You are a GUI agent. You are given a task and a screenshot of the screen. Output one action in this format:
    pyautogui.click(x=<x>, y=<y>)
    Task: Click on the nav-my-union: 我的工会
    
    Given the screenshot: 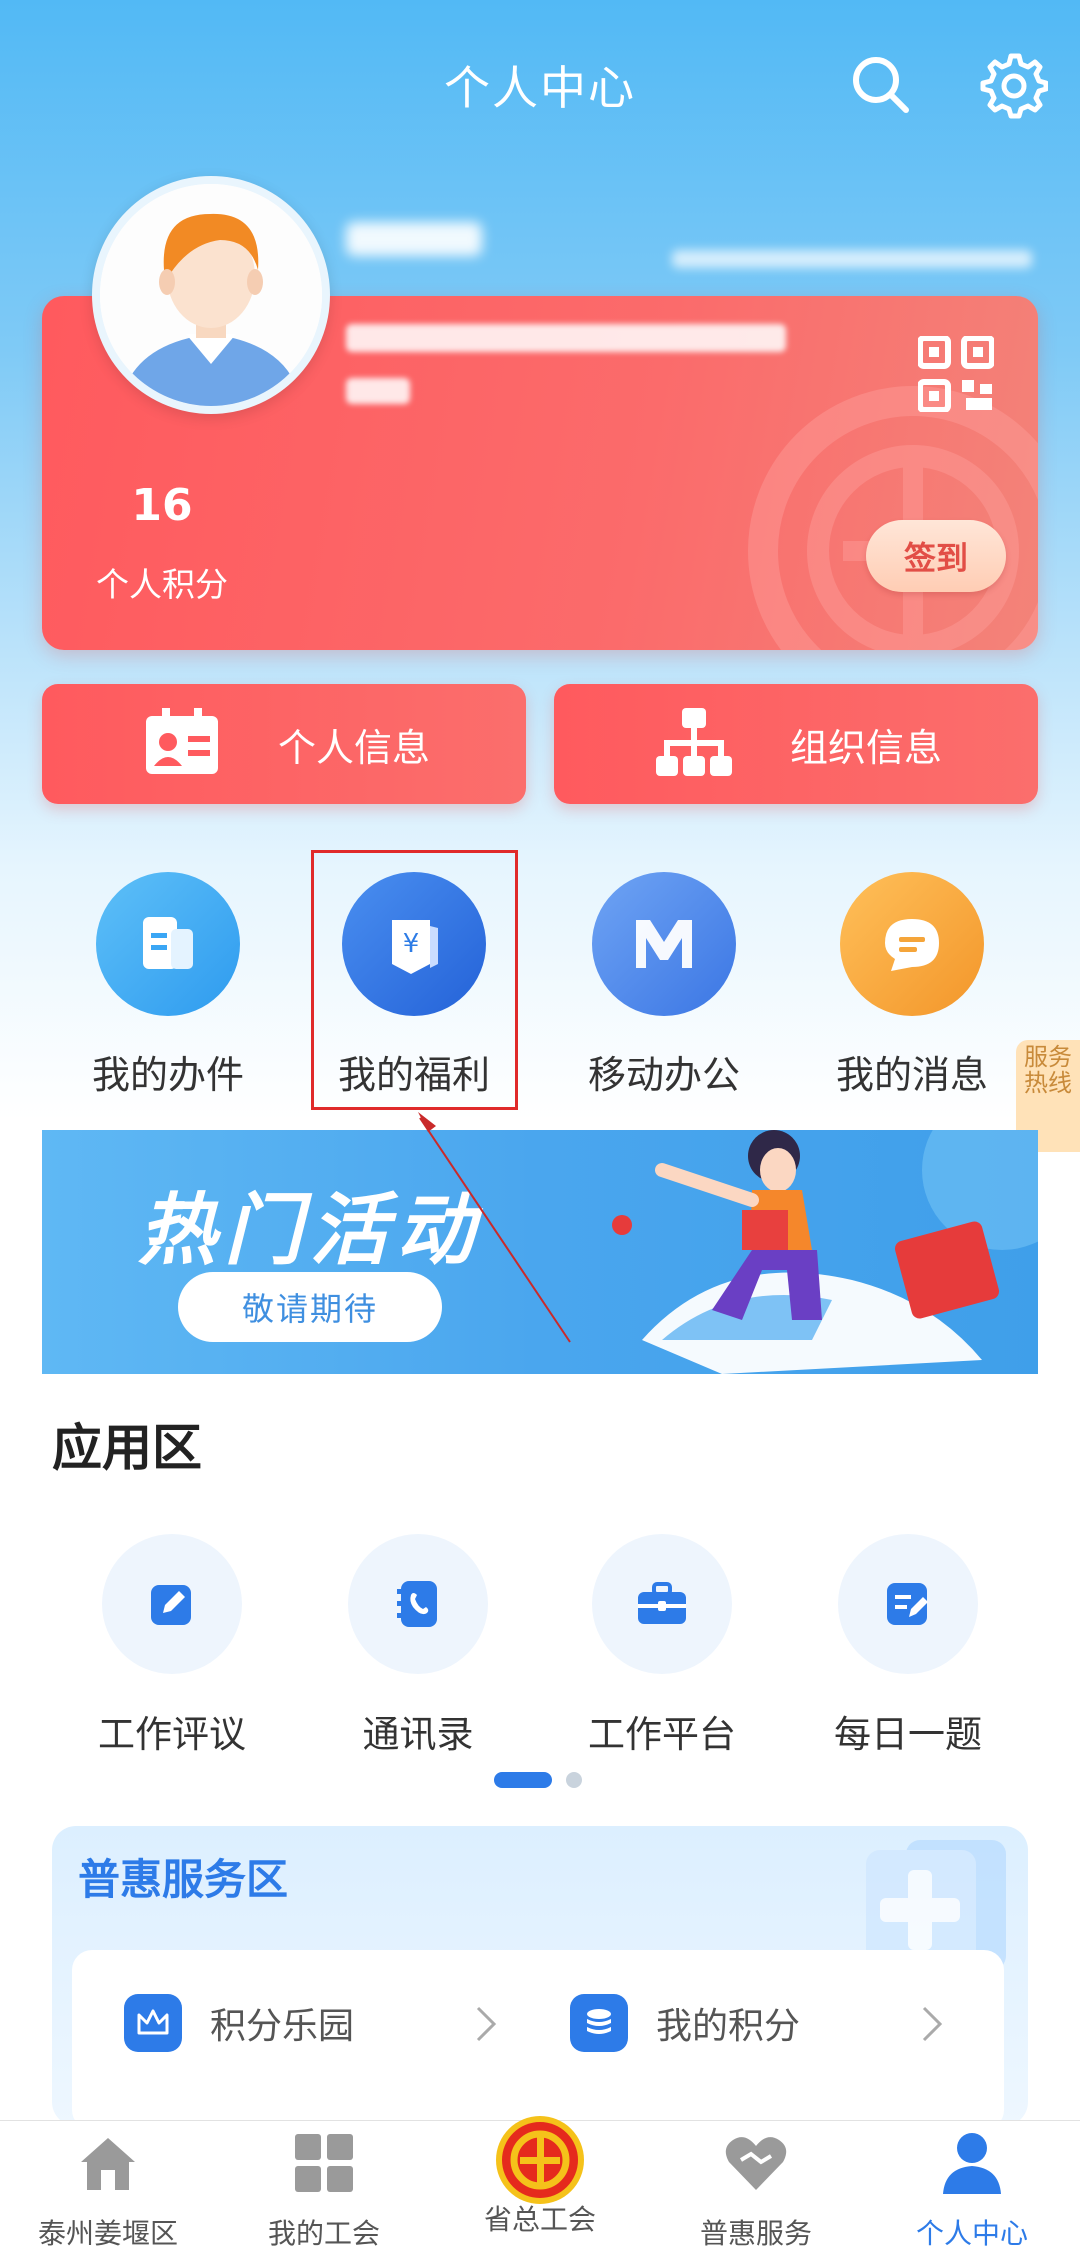 What is the action you would take?
    pyautogui.click(x=324, y=2190)
    